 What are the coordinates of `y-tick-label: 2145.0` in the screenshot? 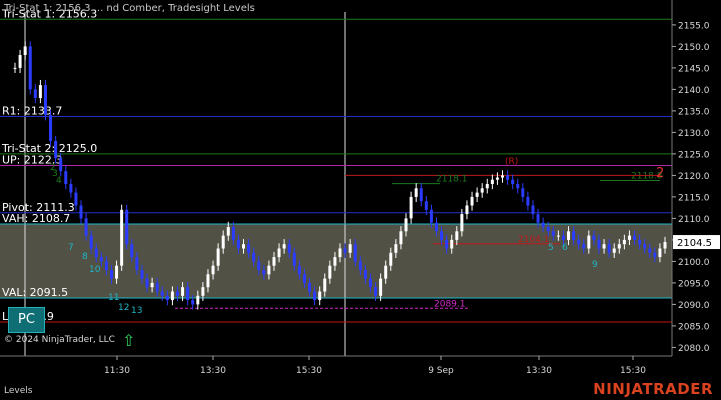 It's located at (694, 69).